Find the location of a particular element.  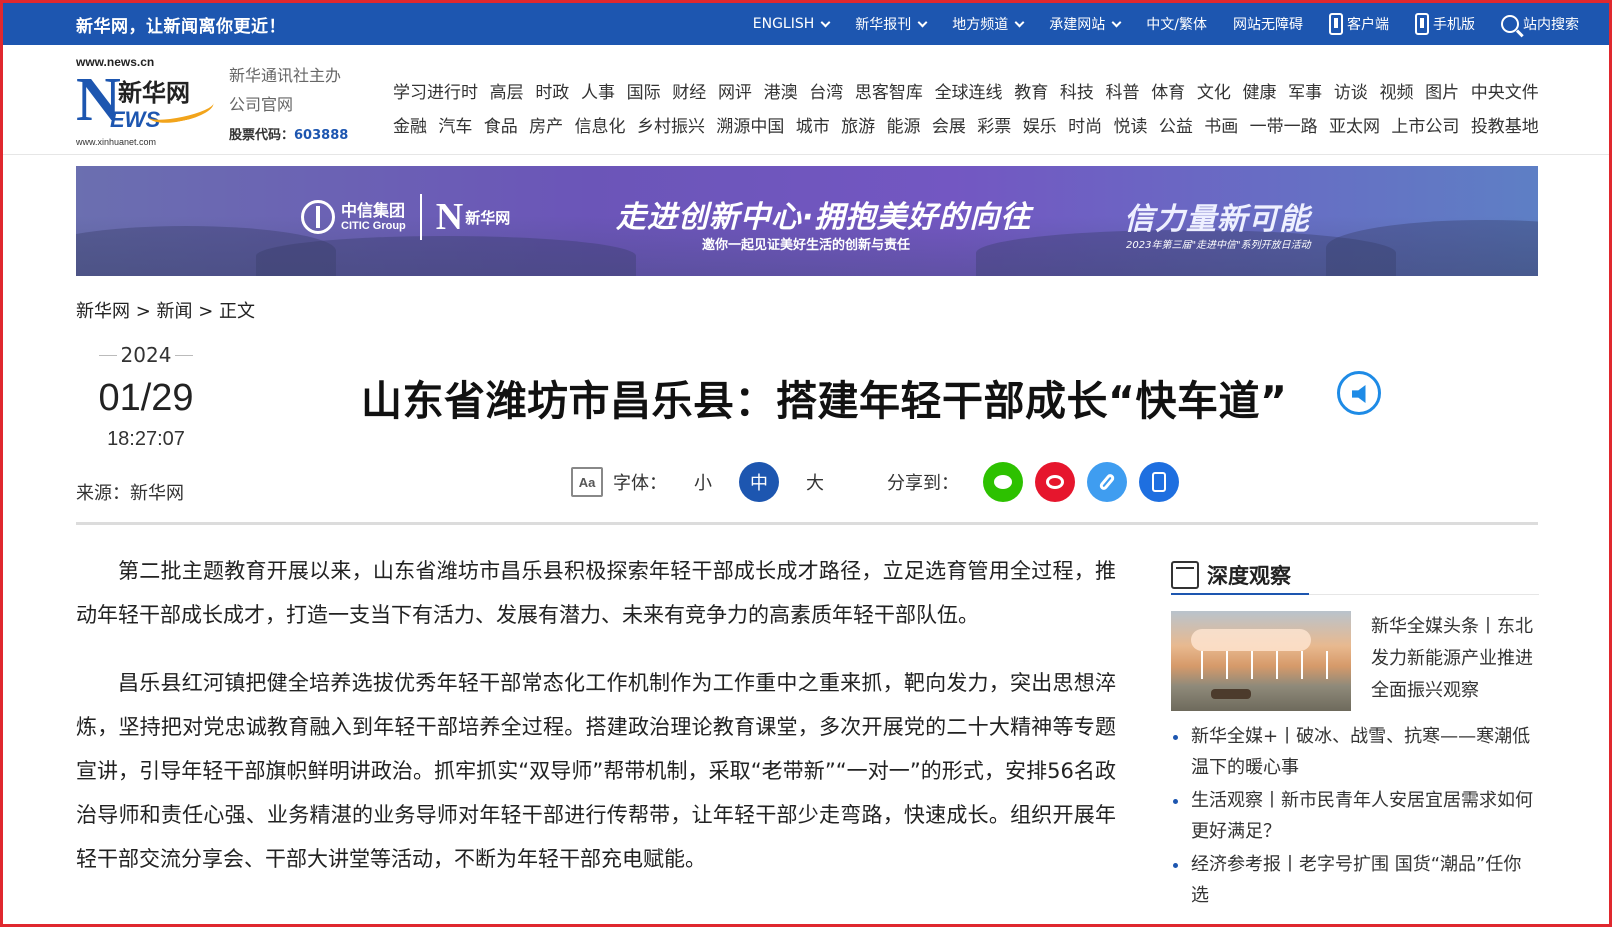

list-item-link: 生活观察丨新市民青年人安居宜居需求如何更好满足？ is located at coordinates (1362, 816).